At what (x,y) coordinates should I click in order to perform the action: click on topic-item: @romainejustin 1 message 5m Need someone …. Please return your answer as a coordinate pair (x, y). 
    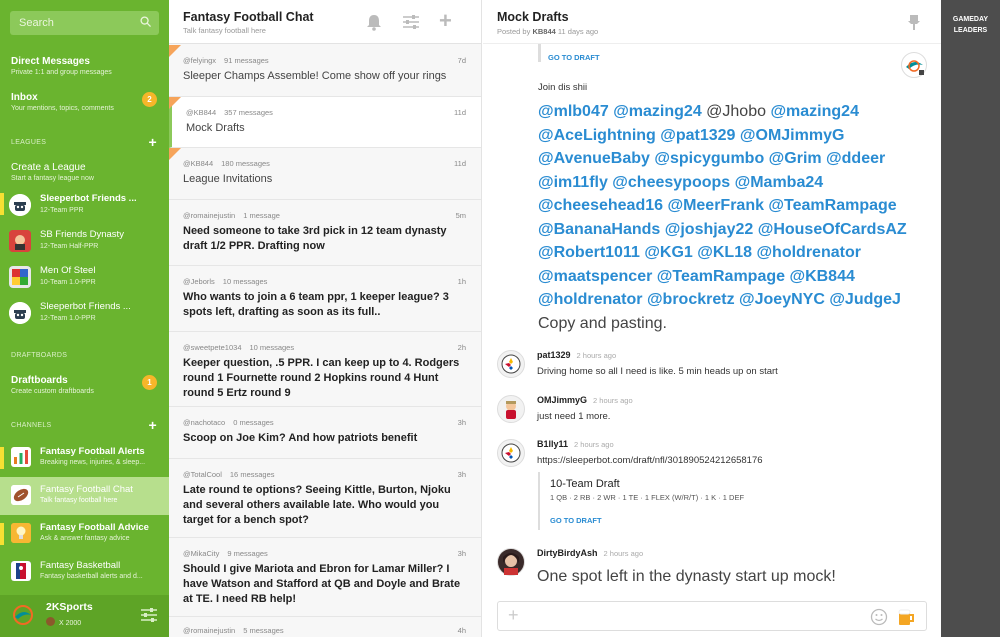
    Looking at the image, I should click on (325, 233).